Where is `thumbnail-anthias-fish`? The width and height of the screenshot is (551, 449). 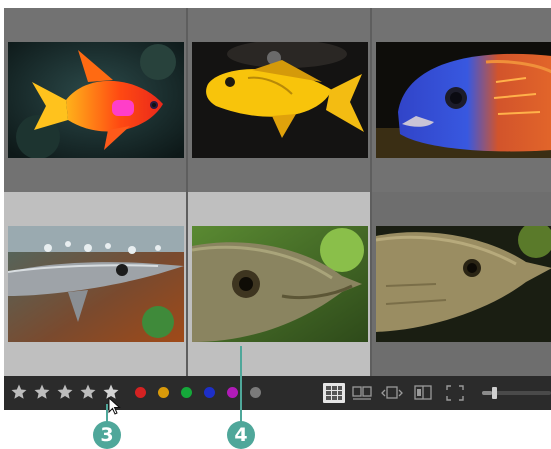
thumbnail-anthias-fish is located at coordinates (96, 100).